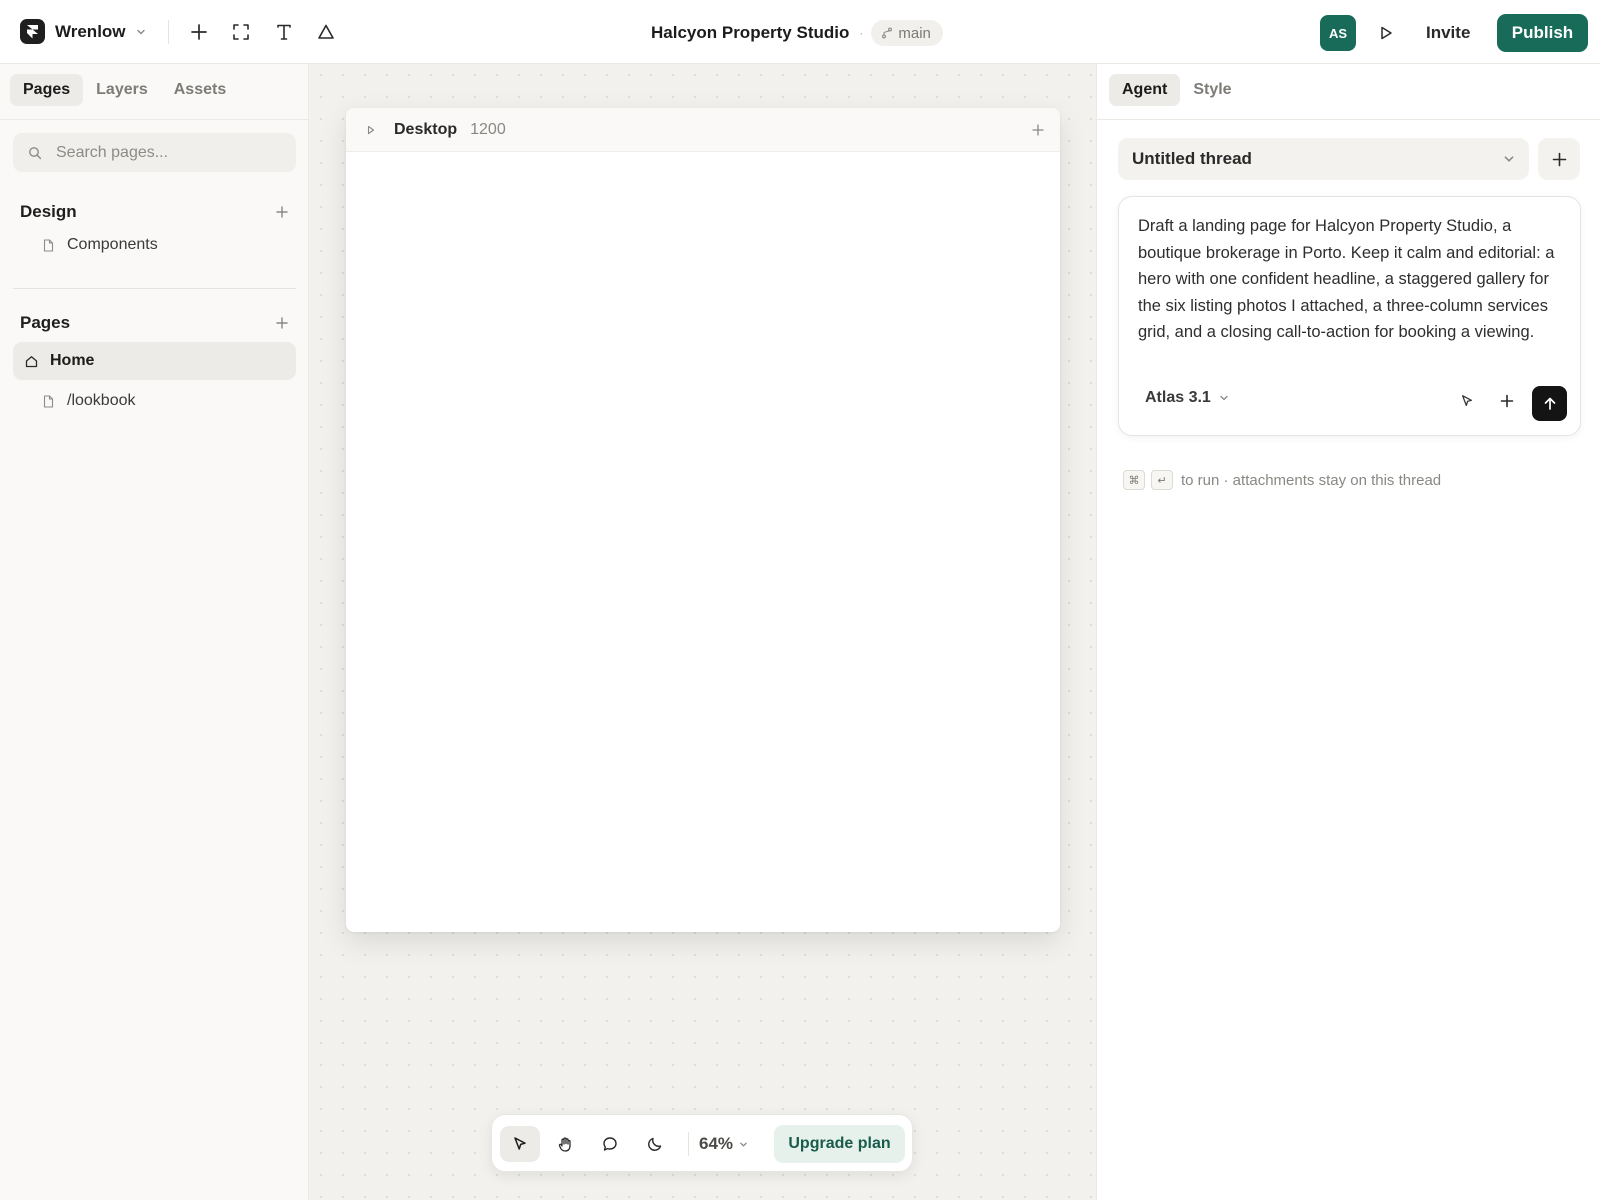 The height and width of the screenshot is (1200, 1600). What do you see at coordinates (156, 323) in the screenshot?
I see `pages-section-header: Pages` at bounding box center [156, 323].